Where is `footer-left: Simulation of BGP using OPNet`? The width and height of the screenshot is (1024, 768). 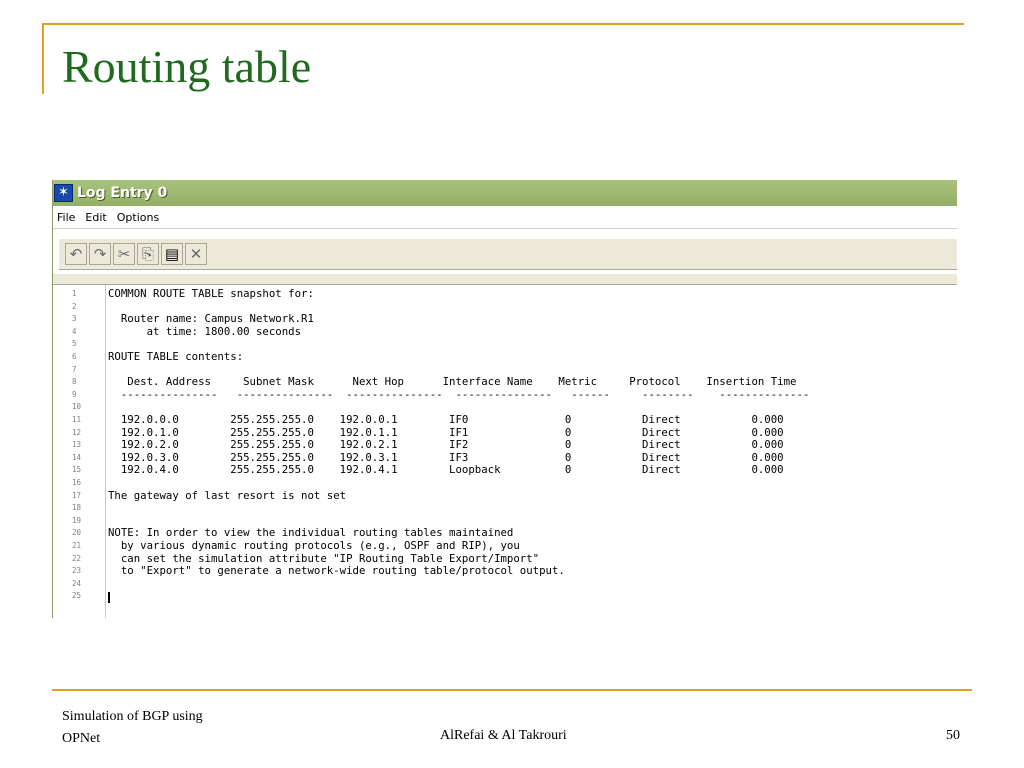 footer-left: Simulation of BGP using OPNet is located at coordinates (162, 728).